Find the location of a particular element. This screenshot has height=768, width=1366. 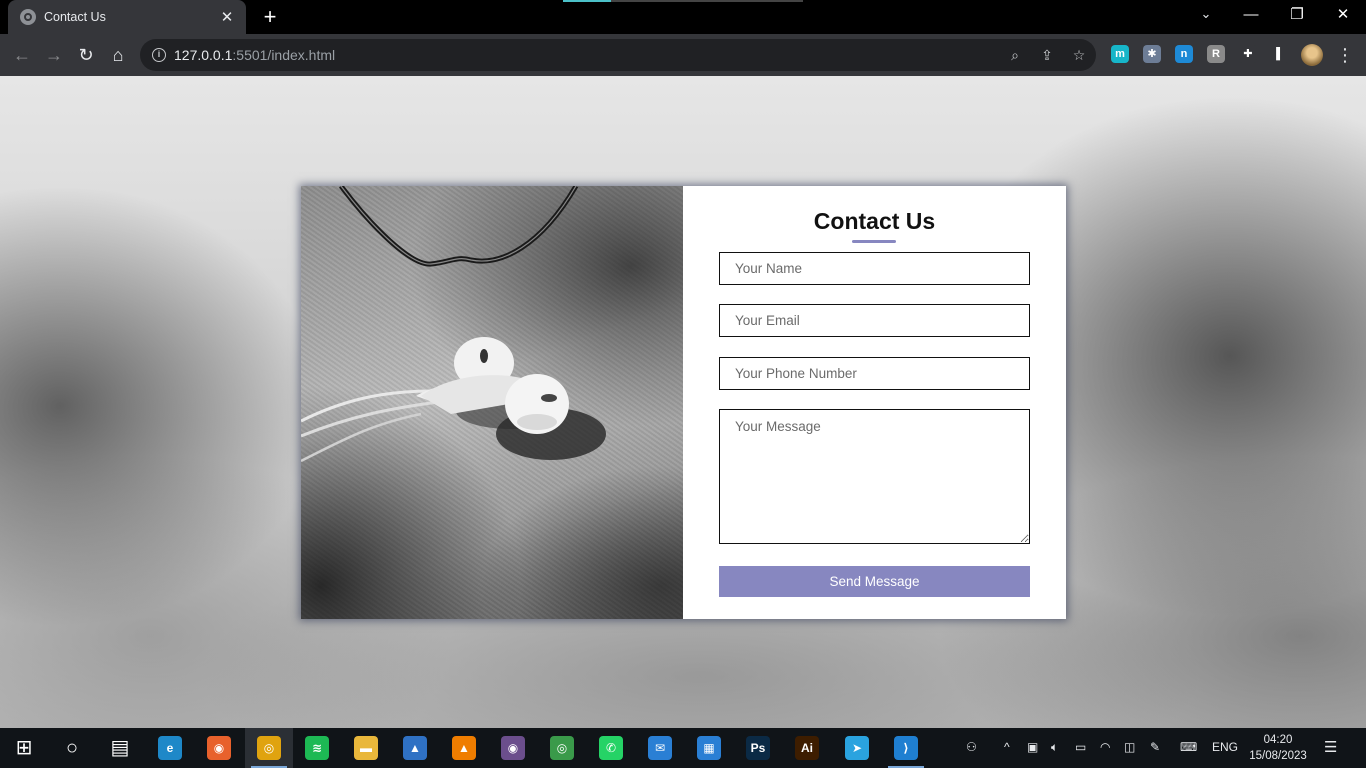

groove-icon: ◉ is located at coordinates (513, 748).